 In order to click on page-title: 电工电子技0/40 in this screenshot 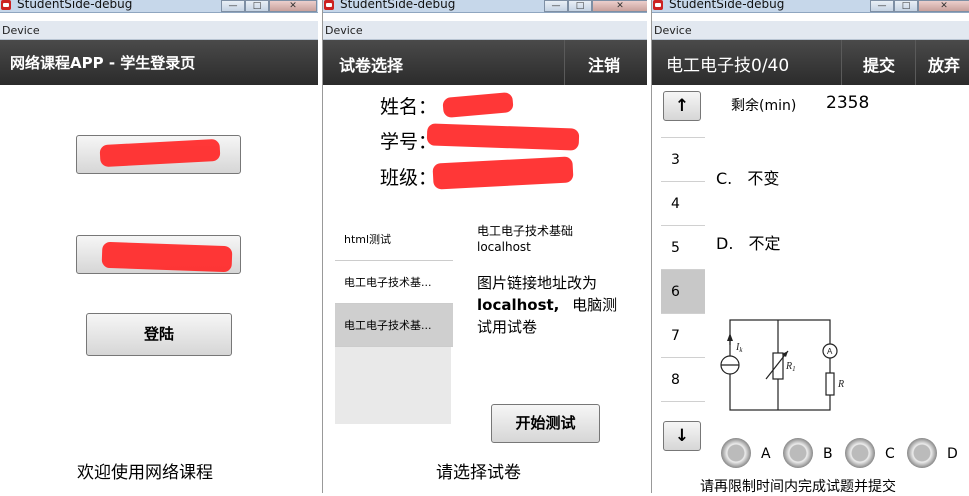, I will do `click(728, 66)`.